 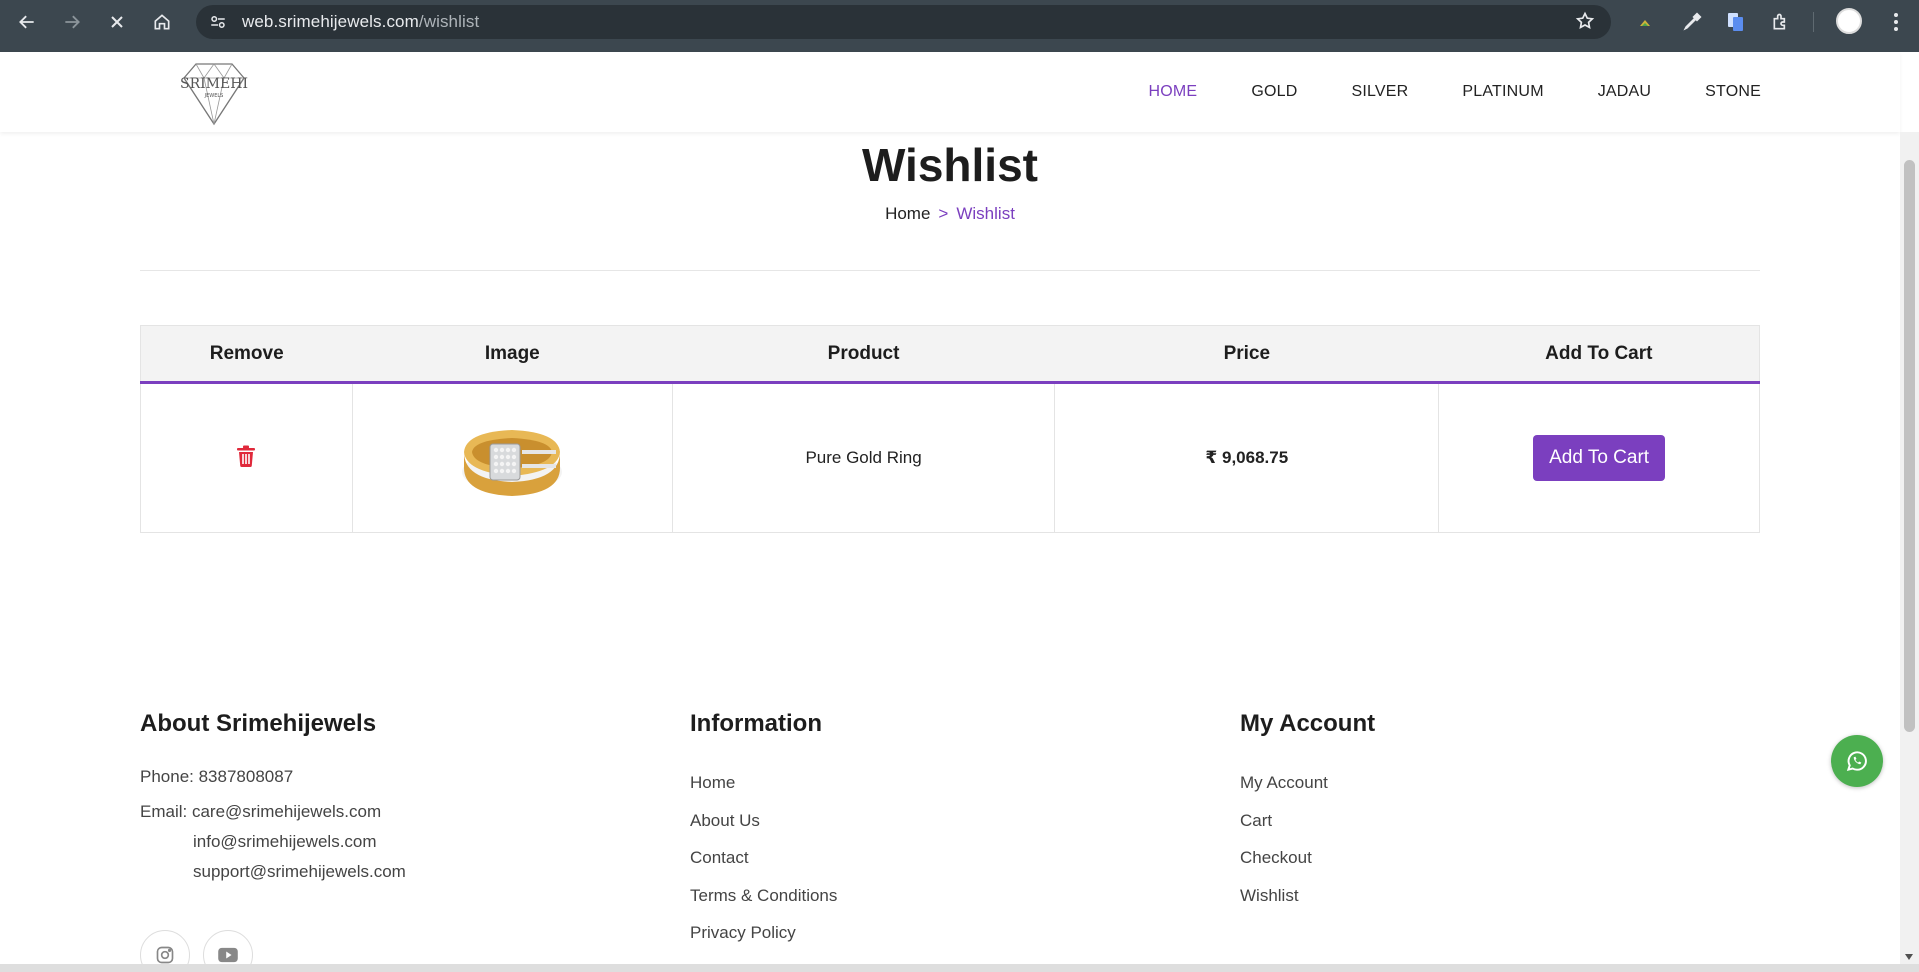 What do you see at coordinates (959, 968) in the screenshot?
I see `bottom-strip` at bounding box center [959, 968].